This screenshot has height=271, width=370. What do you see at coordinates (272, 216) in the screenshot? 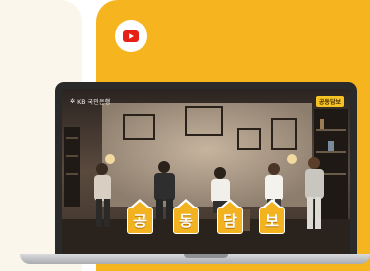
I see `title-tile: 보` at bounding box center [272, 216].